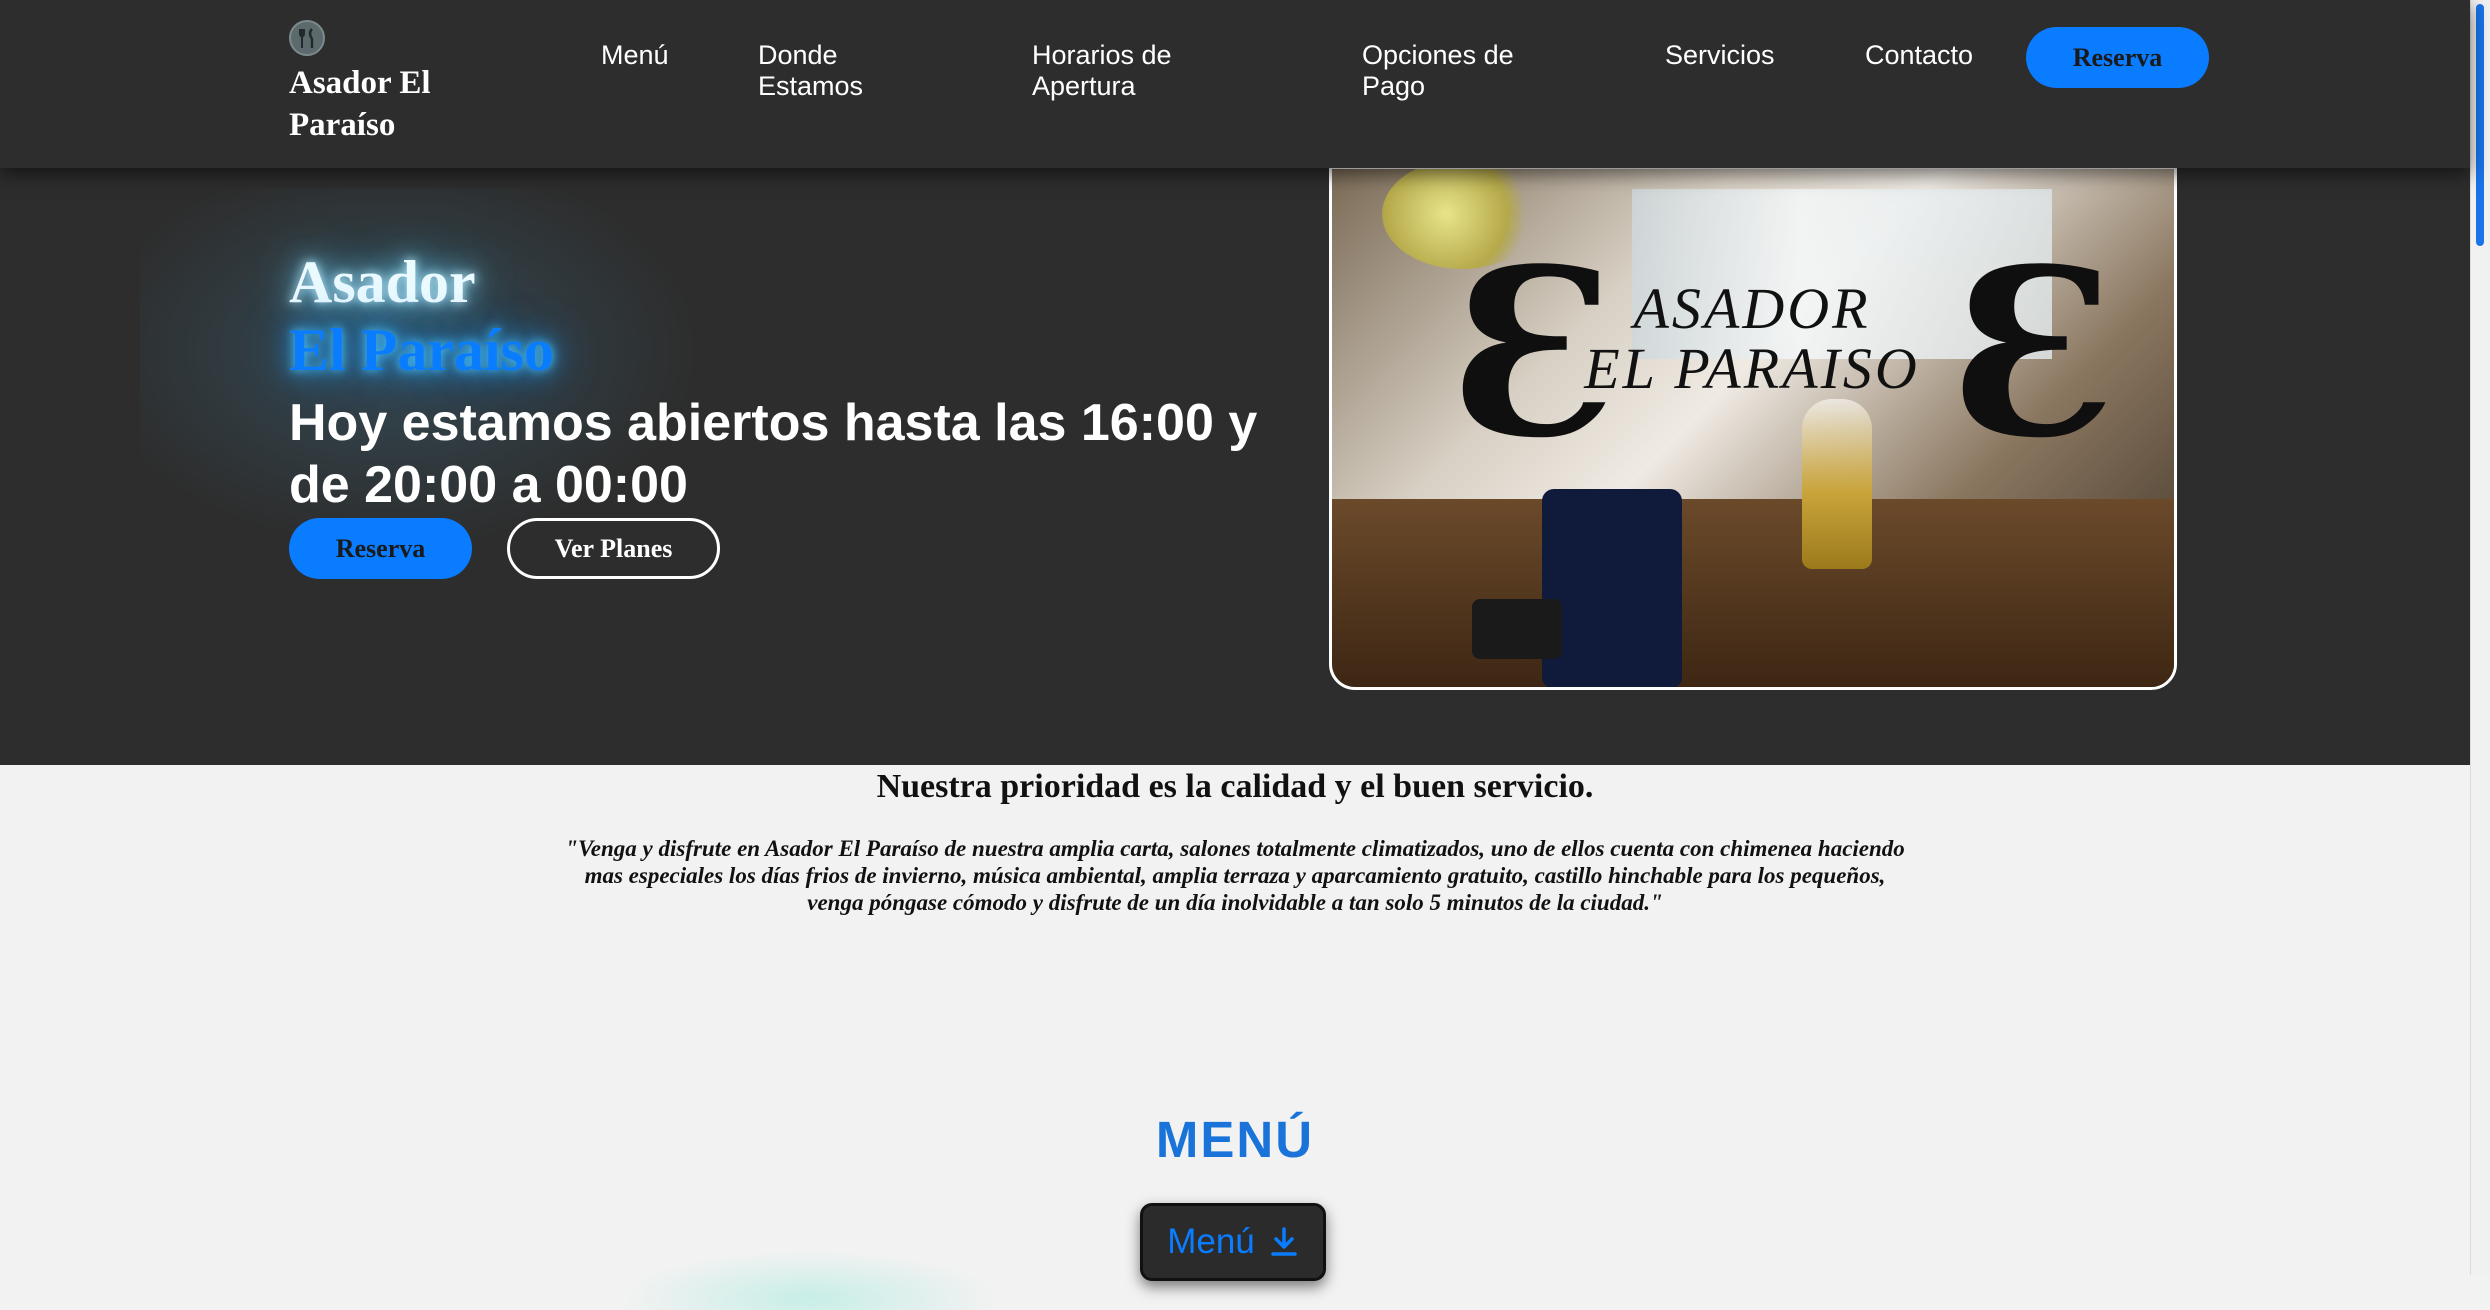  What do you see at coordinates (1752, 368) in the screenshot?
I see `photo-sign-line2: EL PARAISO` at bounding box center [1752, 368].